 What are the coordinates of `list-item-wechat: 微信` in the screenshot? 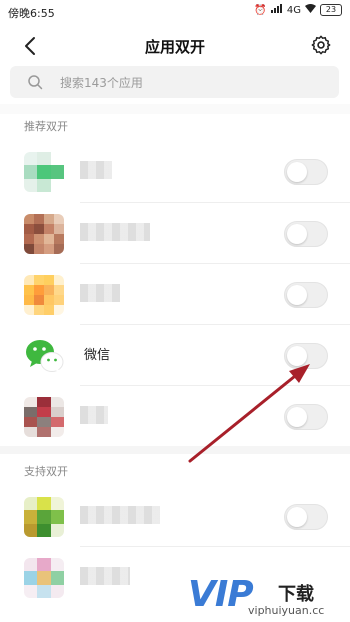 It's located at (175, 354).